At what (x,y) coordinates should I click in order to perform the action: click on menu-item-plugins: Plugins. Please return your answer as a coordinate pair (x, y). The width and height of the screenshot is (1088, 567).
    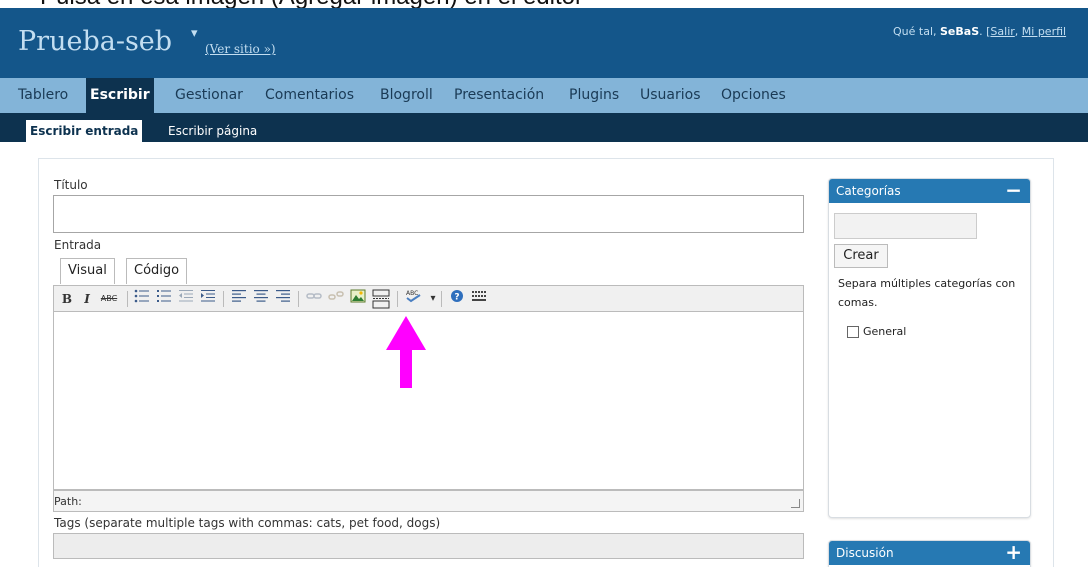
    Looking at the image, I should click on (594, 95).